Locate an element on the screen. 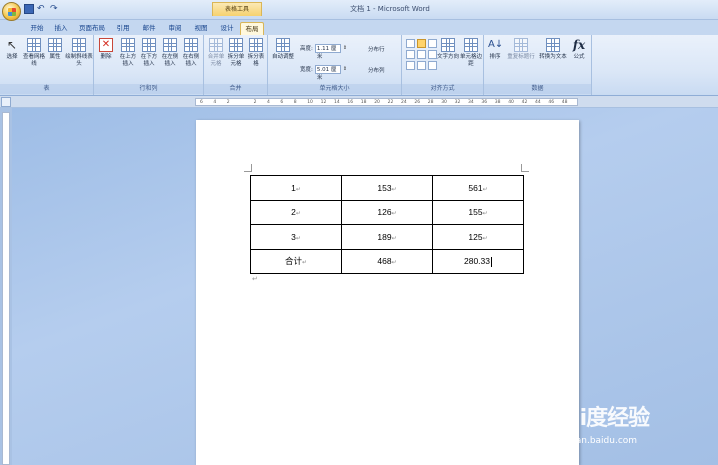 The image size is (718, 465). ruler-tick: 32 is located at coordinates (457, 102).